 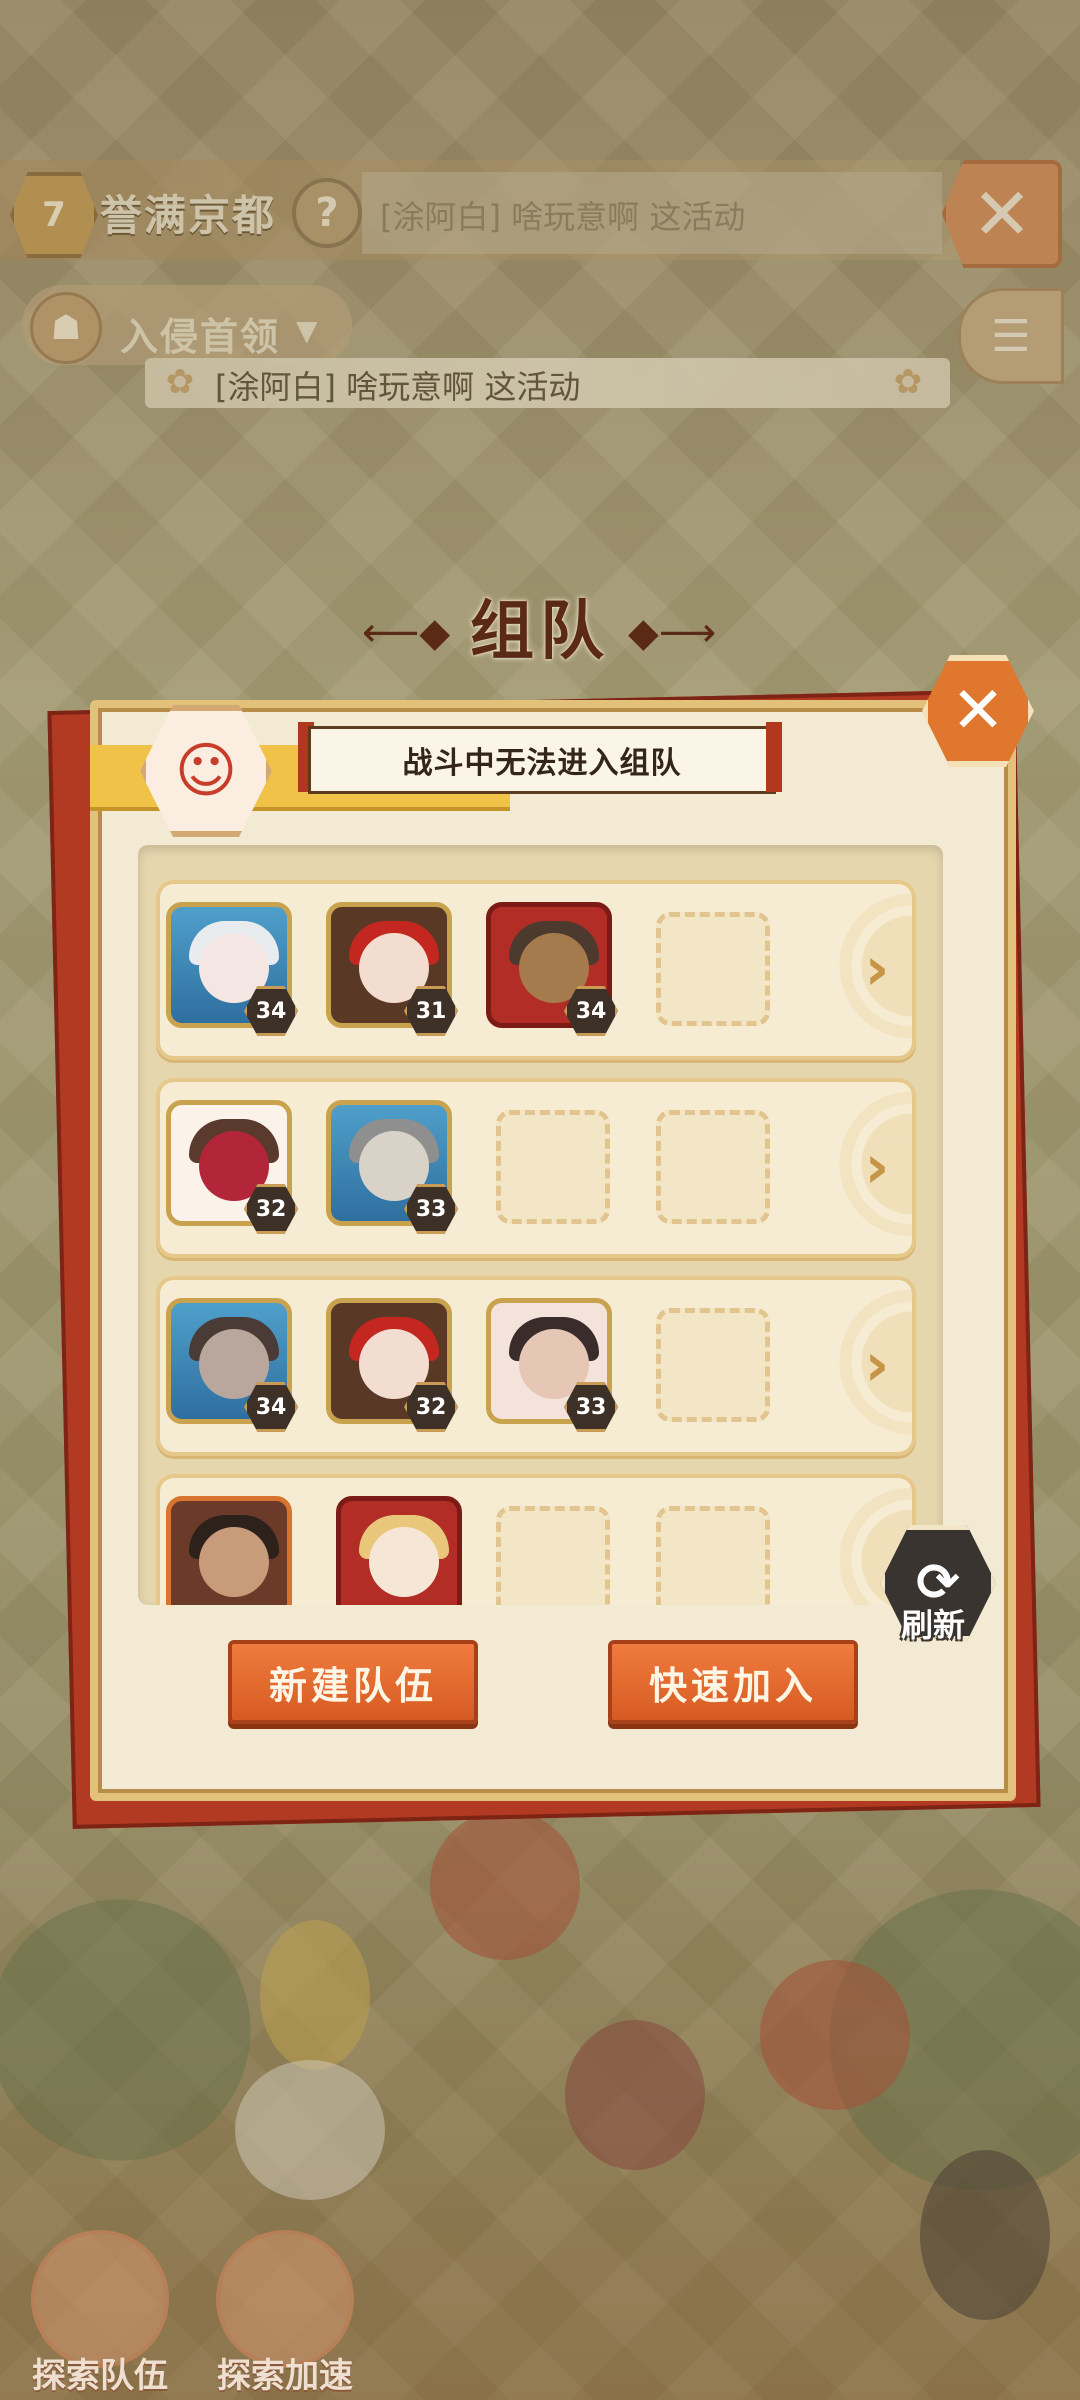 I want to click on explore-speed-button: 探索加速, so click(x=285, y=2313).